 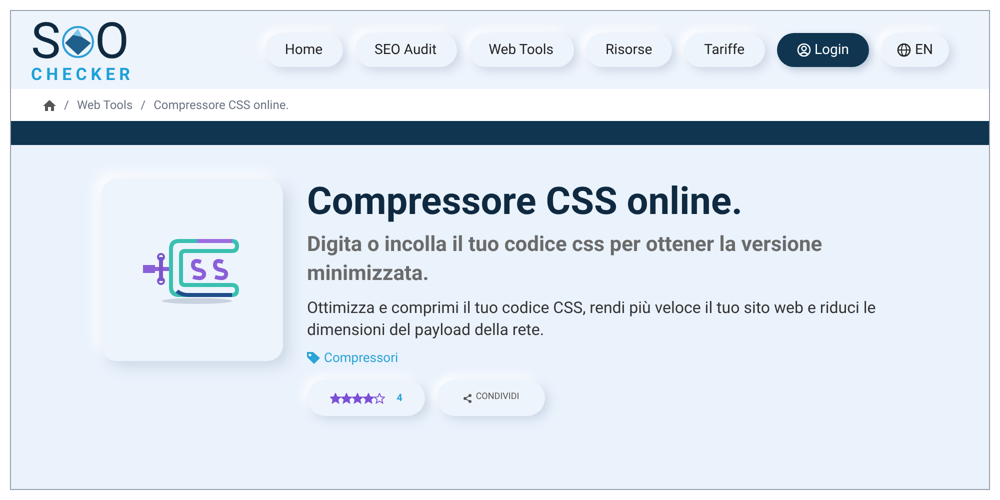 What do you see at coordinates (112, 41) in the screenshot?
I see `logo-letter: O` at bounding box center [112, 41].